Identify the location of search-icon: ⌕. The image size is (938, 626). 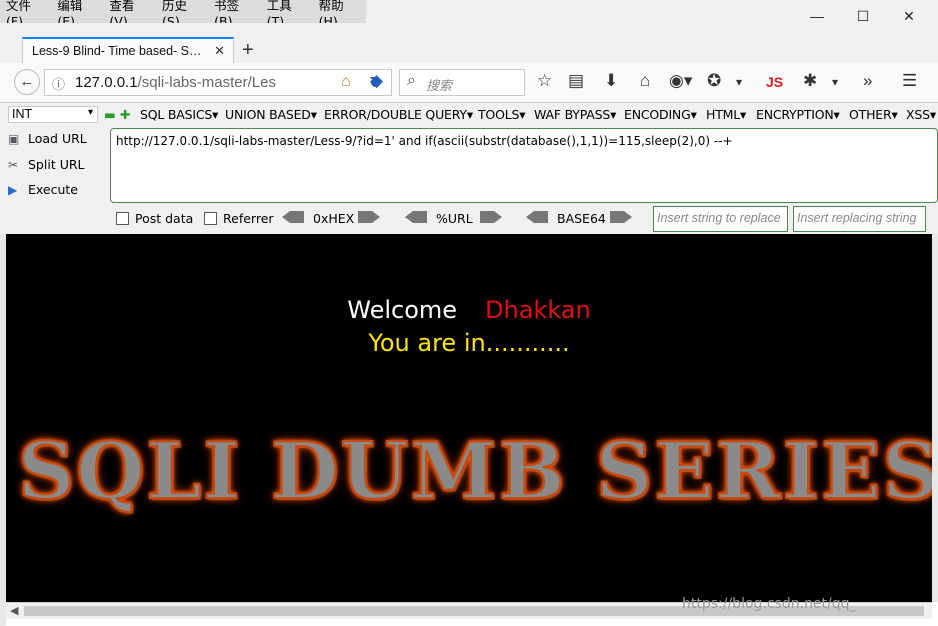
(411, 80).